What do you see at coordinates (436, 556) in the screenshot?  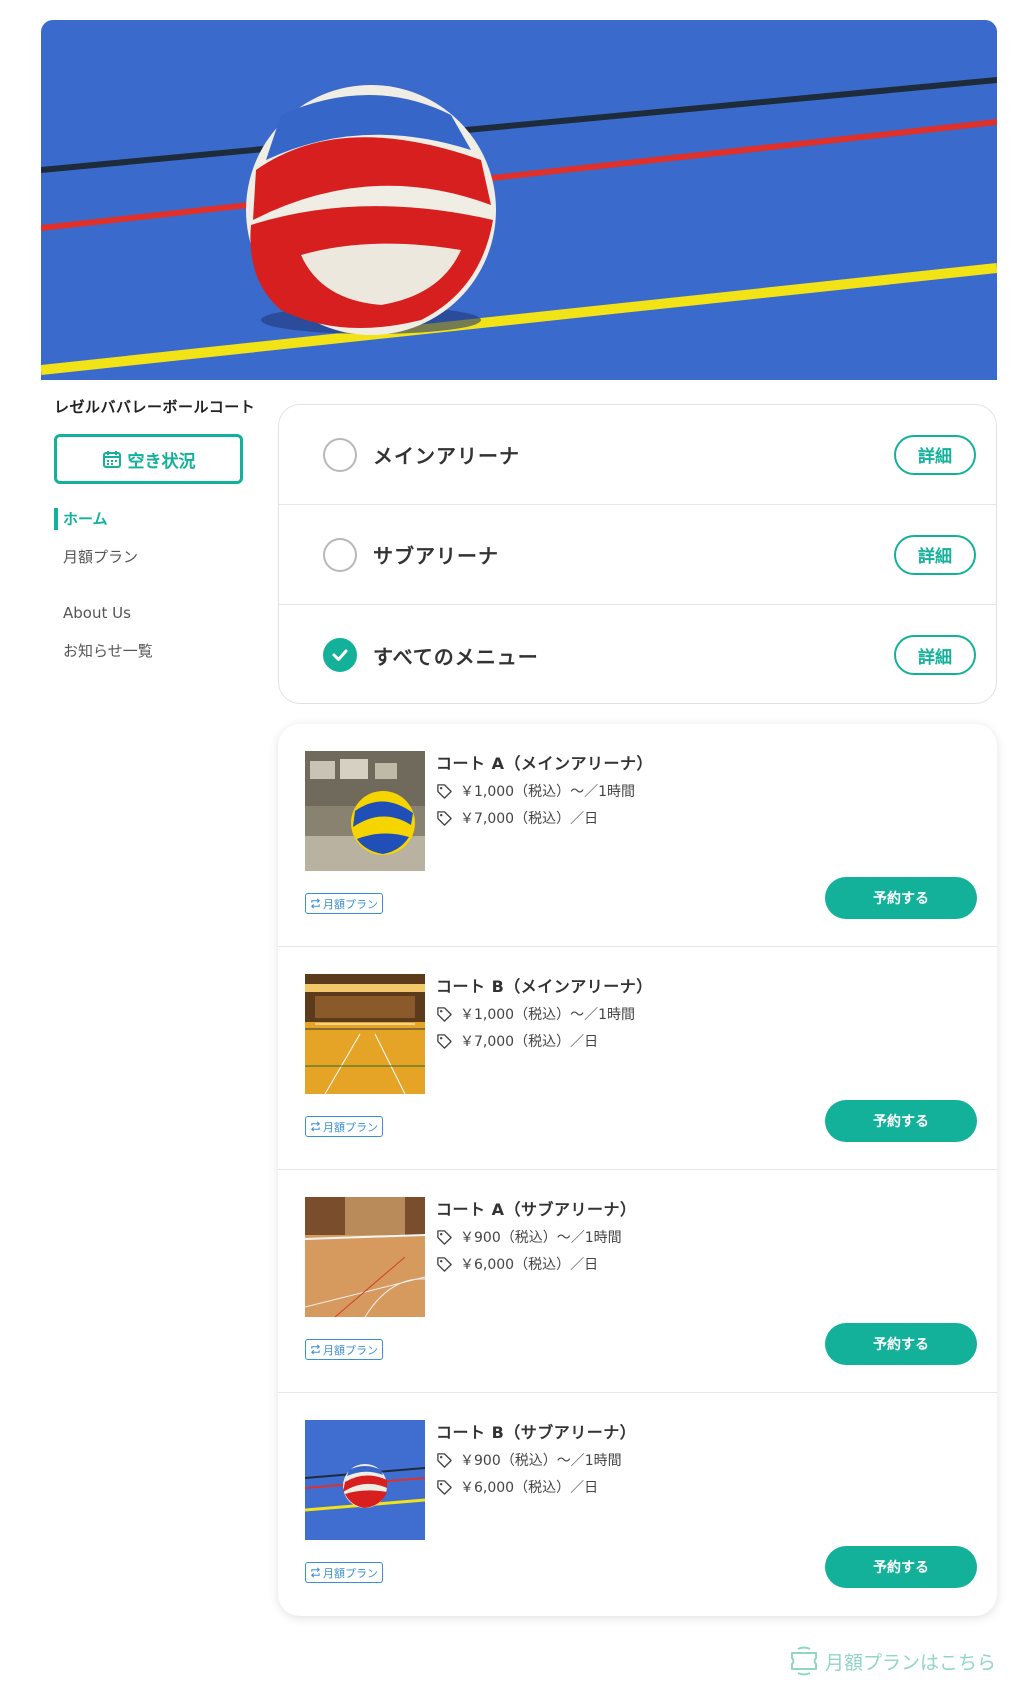 I see `category-label: サブアリーナ` at bounding box center [436, 556].